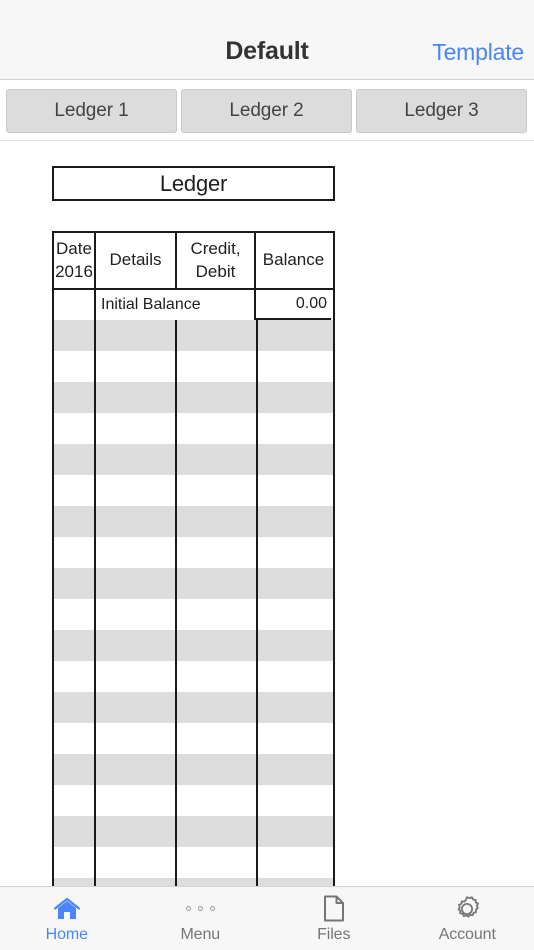  I want to click on column-header-credit-debit: Credit, Debit, so click(216, 260).